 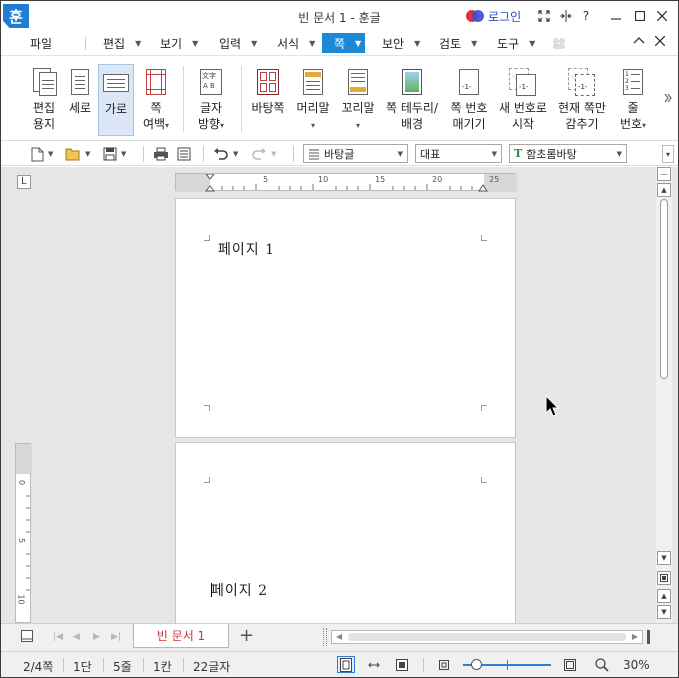 What do you see at coordinates (268, 82) in the screenshot?
I see `master-page-icon` at bounding box center [268, 82].